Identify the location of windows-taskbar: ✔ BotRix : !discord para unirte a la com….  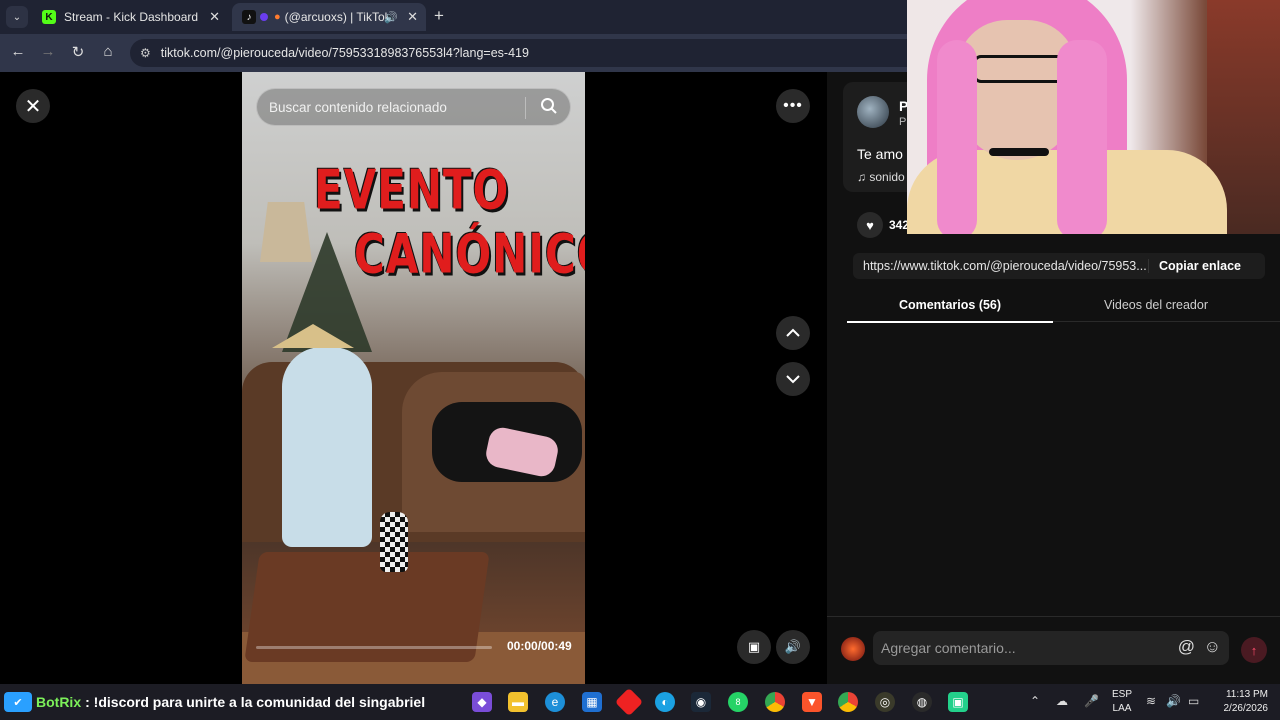
(640, 702).